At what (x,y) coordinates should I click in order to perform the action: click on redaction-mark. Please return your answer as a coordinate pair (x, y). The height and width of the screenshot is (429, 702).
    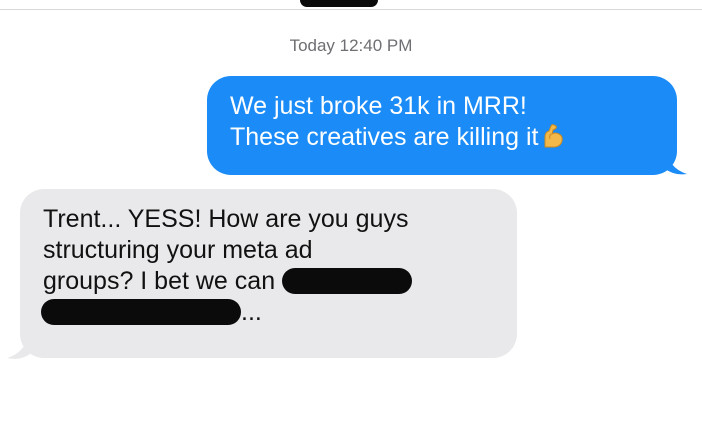
    Looking at the image, I should click on (339, 3).